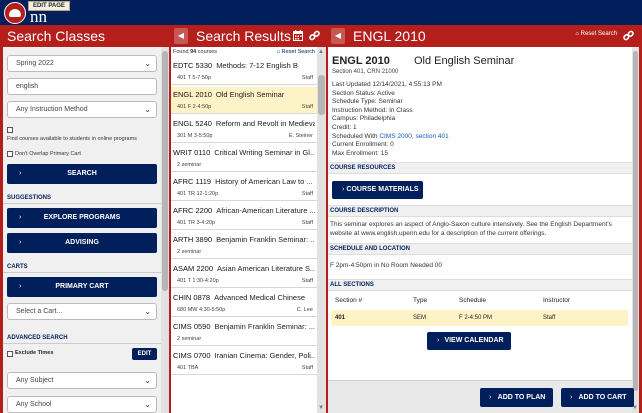 This screenshot has height=413, width=642. Describe the element at coordinates (196, 223) in the screenshot. I see `course-meta: 401 TR 3-4:20p` at that location.